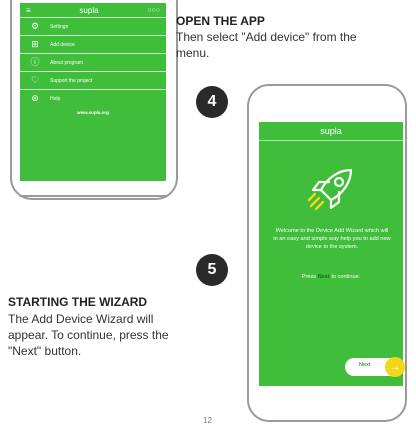  I want to click on menu-item-settings: ⚙ Settings, so click(93, 27).